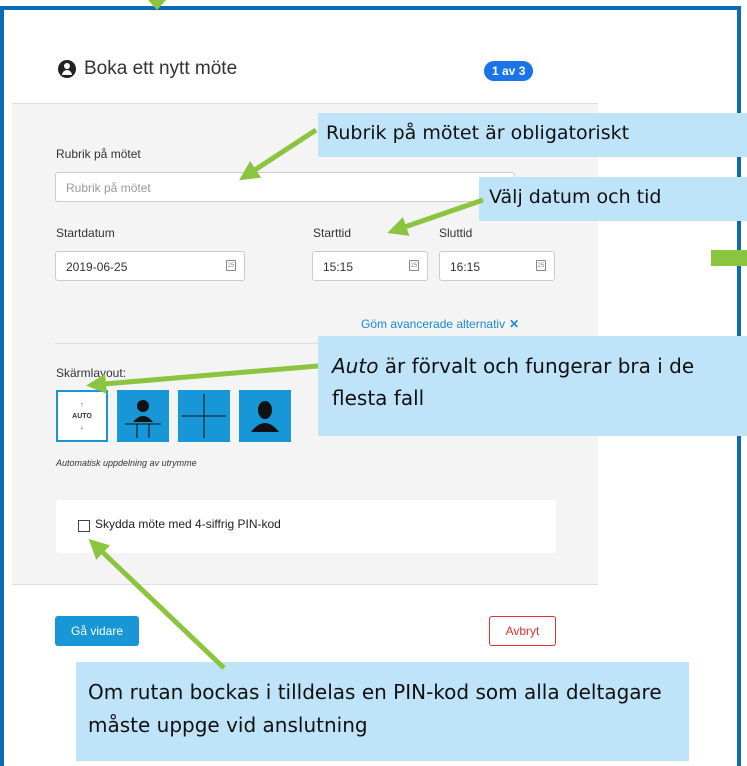 This screenshot has height=766, width=747. What do you see at coordinates (532, 135) in the screenshot?
I see `callout-subject: Rubrik på mötet är obligatoriskt` at bounding box center [532, 135].